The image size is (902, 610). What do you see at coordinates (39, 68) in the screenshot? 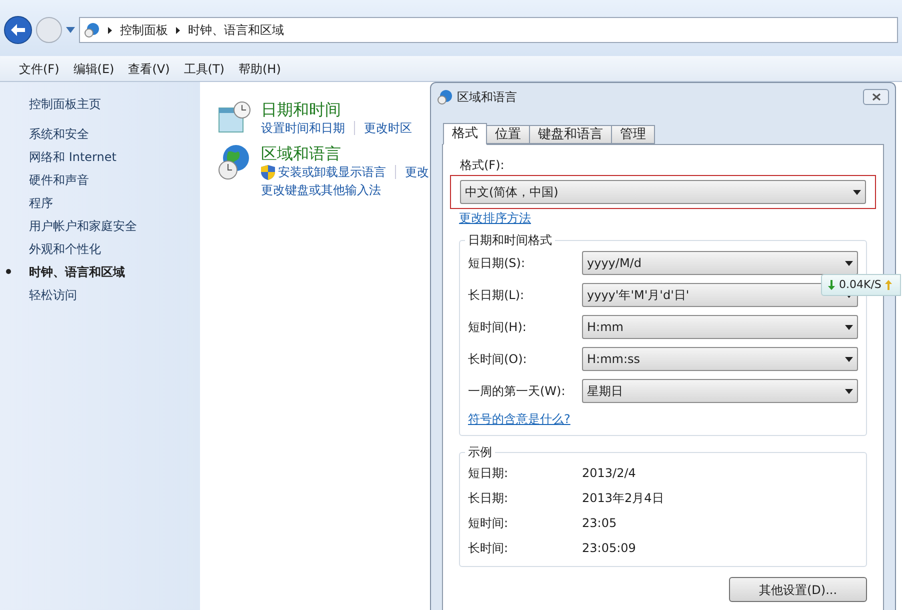
I see `menu-item: 文件(F)` at bounding box center [39, 68].